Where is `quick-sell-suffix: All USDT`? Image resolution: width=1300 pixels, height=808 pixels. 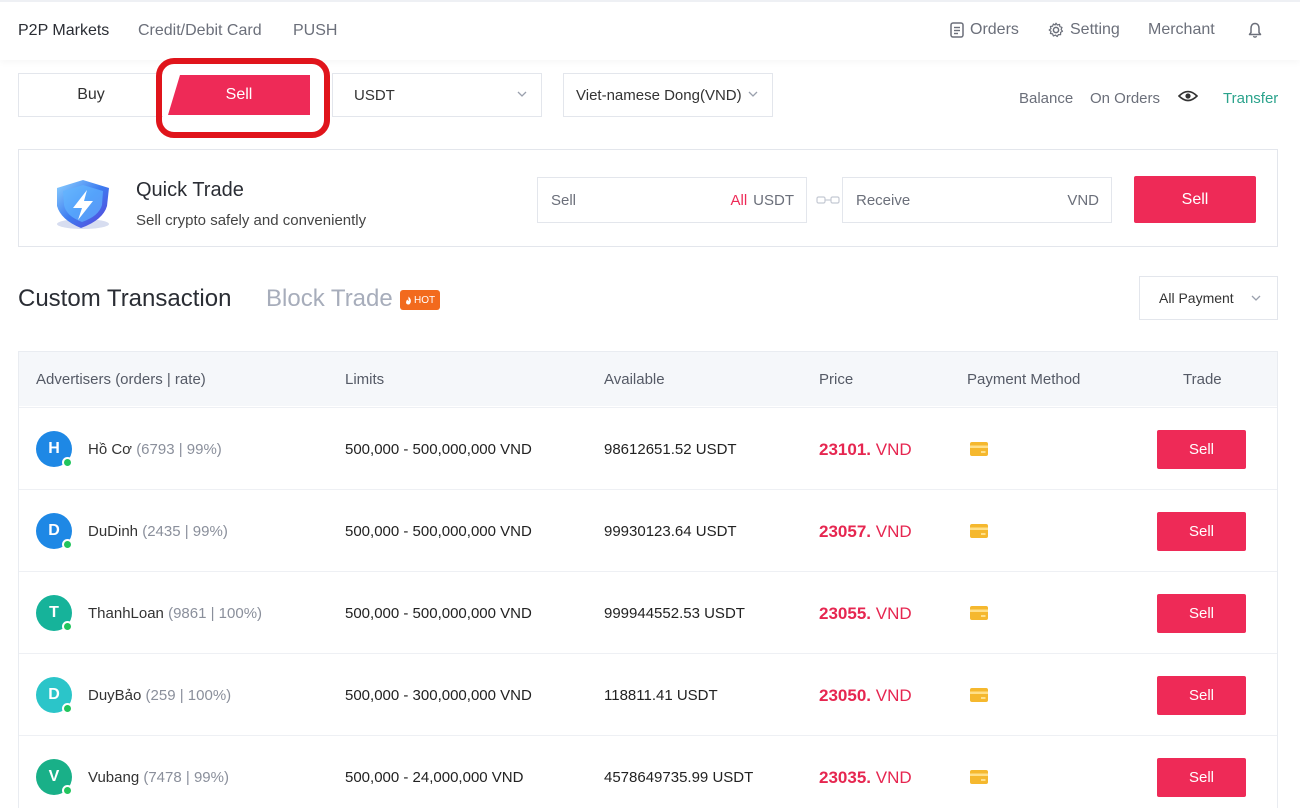
quick-sell-suffix: All USDT is located at coordinates (762, 200).